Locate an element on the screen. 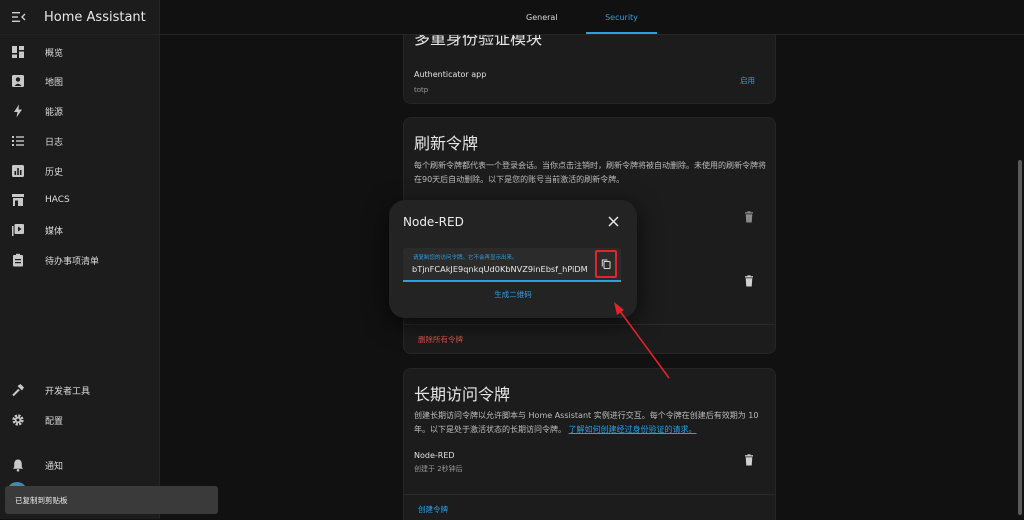 The width and height of the screenshot is (1024, 520). copy-icon is located at coordinates (606, 264).